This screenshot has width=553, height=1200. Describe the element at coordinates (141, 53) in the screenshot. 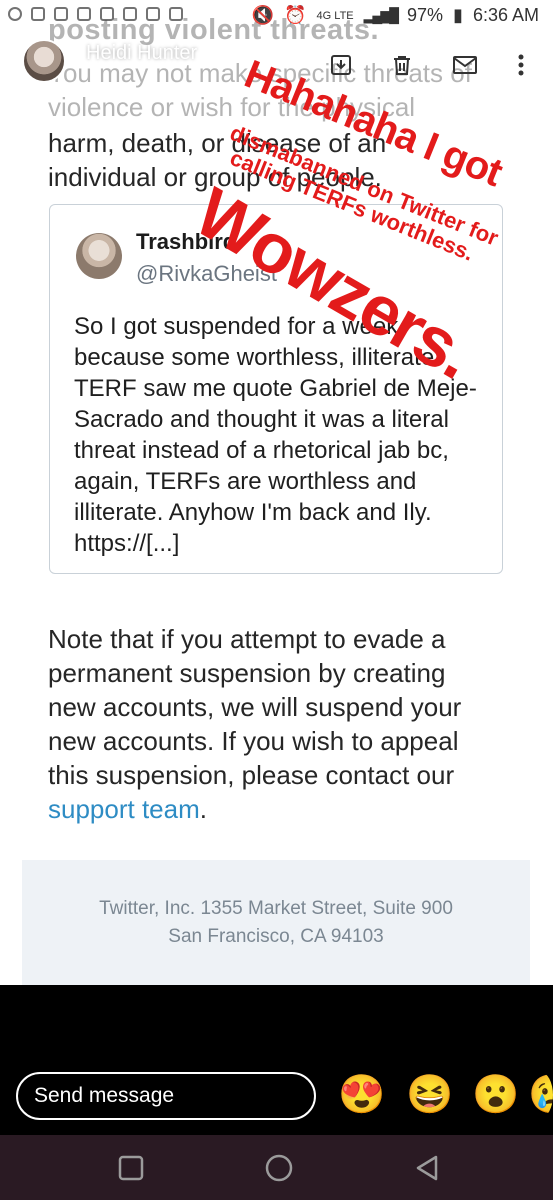

I see `story-author-name: Heidi Hunter` at that location.